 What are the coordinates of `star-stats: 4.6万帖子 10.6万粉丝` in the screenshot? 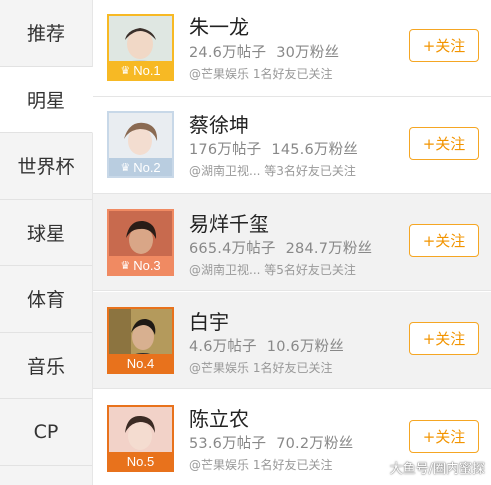 It's located at (266, 345).